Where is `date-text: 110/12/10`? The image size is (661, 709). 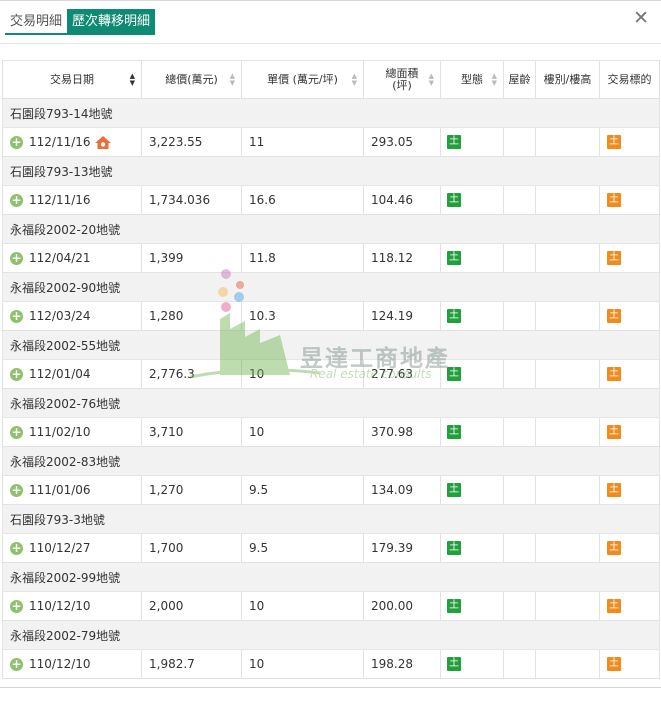
date-text: 110/12/10 is located at coordinates (60, 606).